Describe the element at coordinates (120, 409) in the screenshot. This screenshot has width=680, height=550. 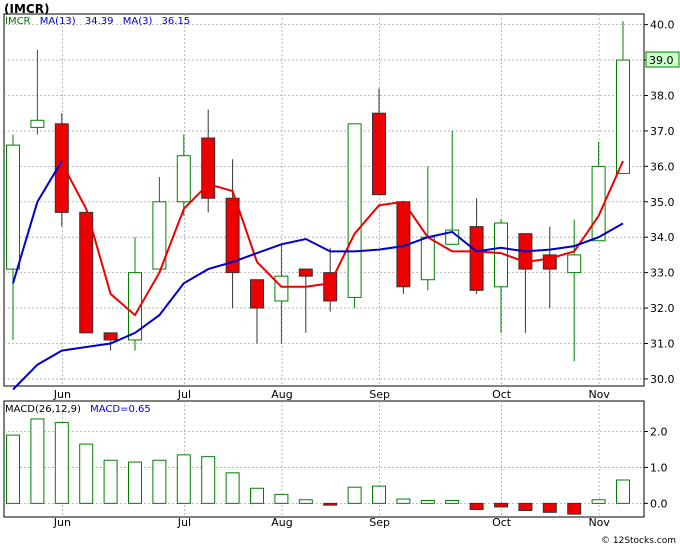
I see `macd-legend-value: MACD=0.65` at that location.